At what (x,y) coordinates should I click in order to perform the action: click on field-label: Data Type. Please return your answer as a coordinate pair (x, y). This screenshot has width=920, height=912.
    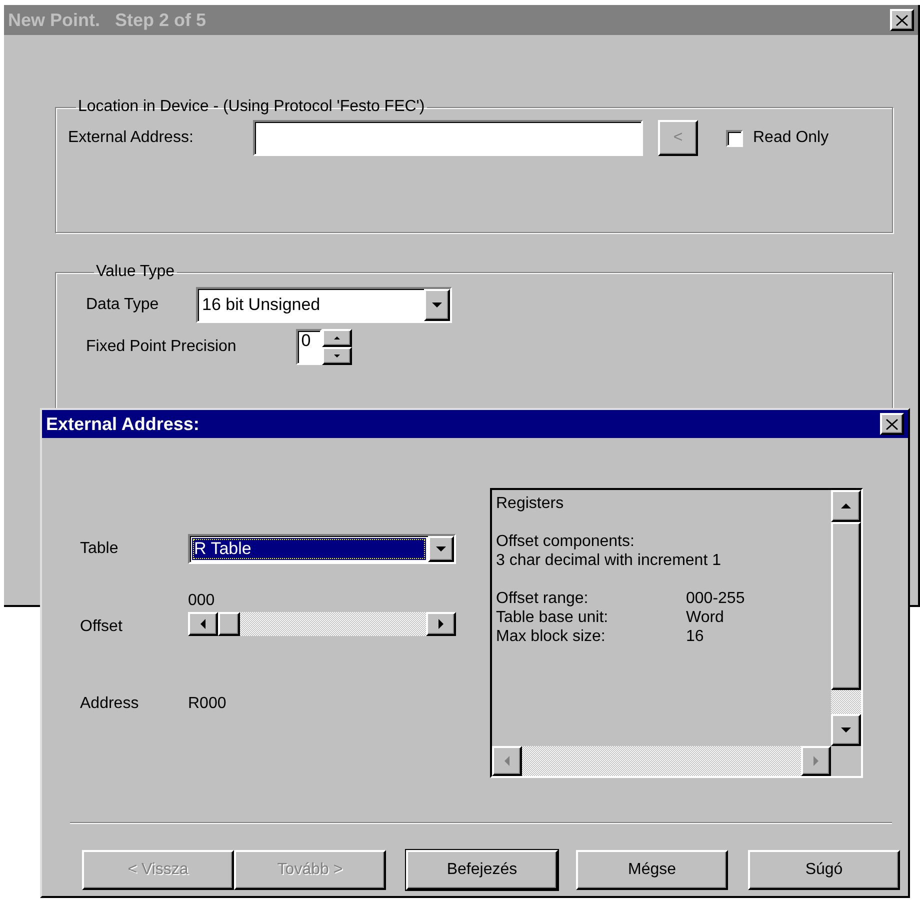
    Looking at the image, I should click on (123, 305).